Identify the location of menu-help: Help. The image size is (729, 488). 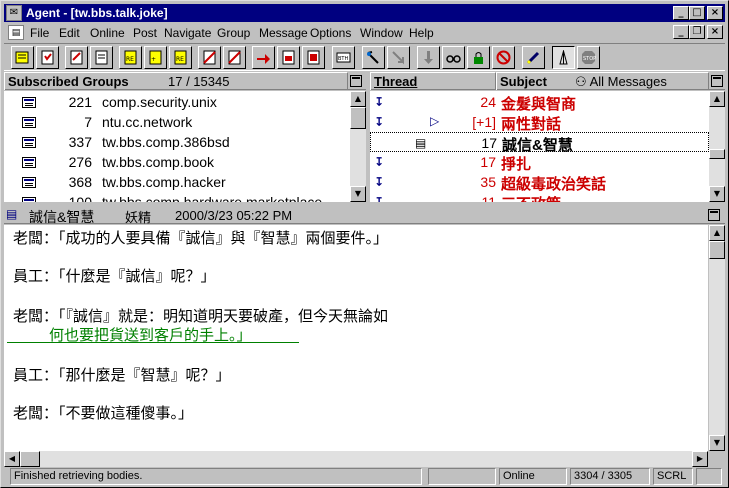
(421, 33).